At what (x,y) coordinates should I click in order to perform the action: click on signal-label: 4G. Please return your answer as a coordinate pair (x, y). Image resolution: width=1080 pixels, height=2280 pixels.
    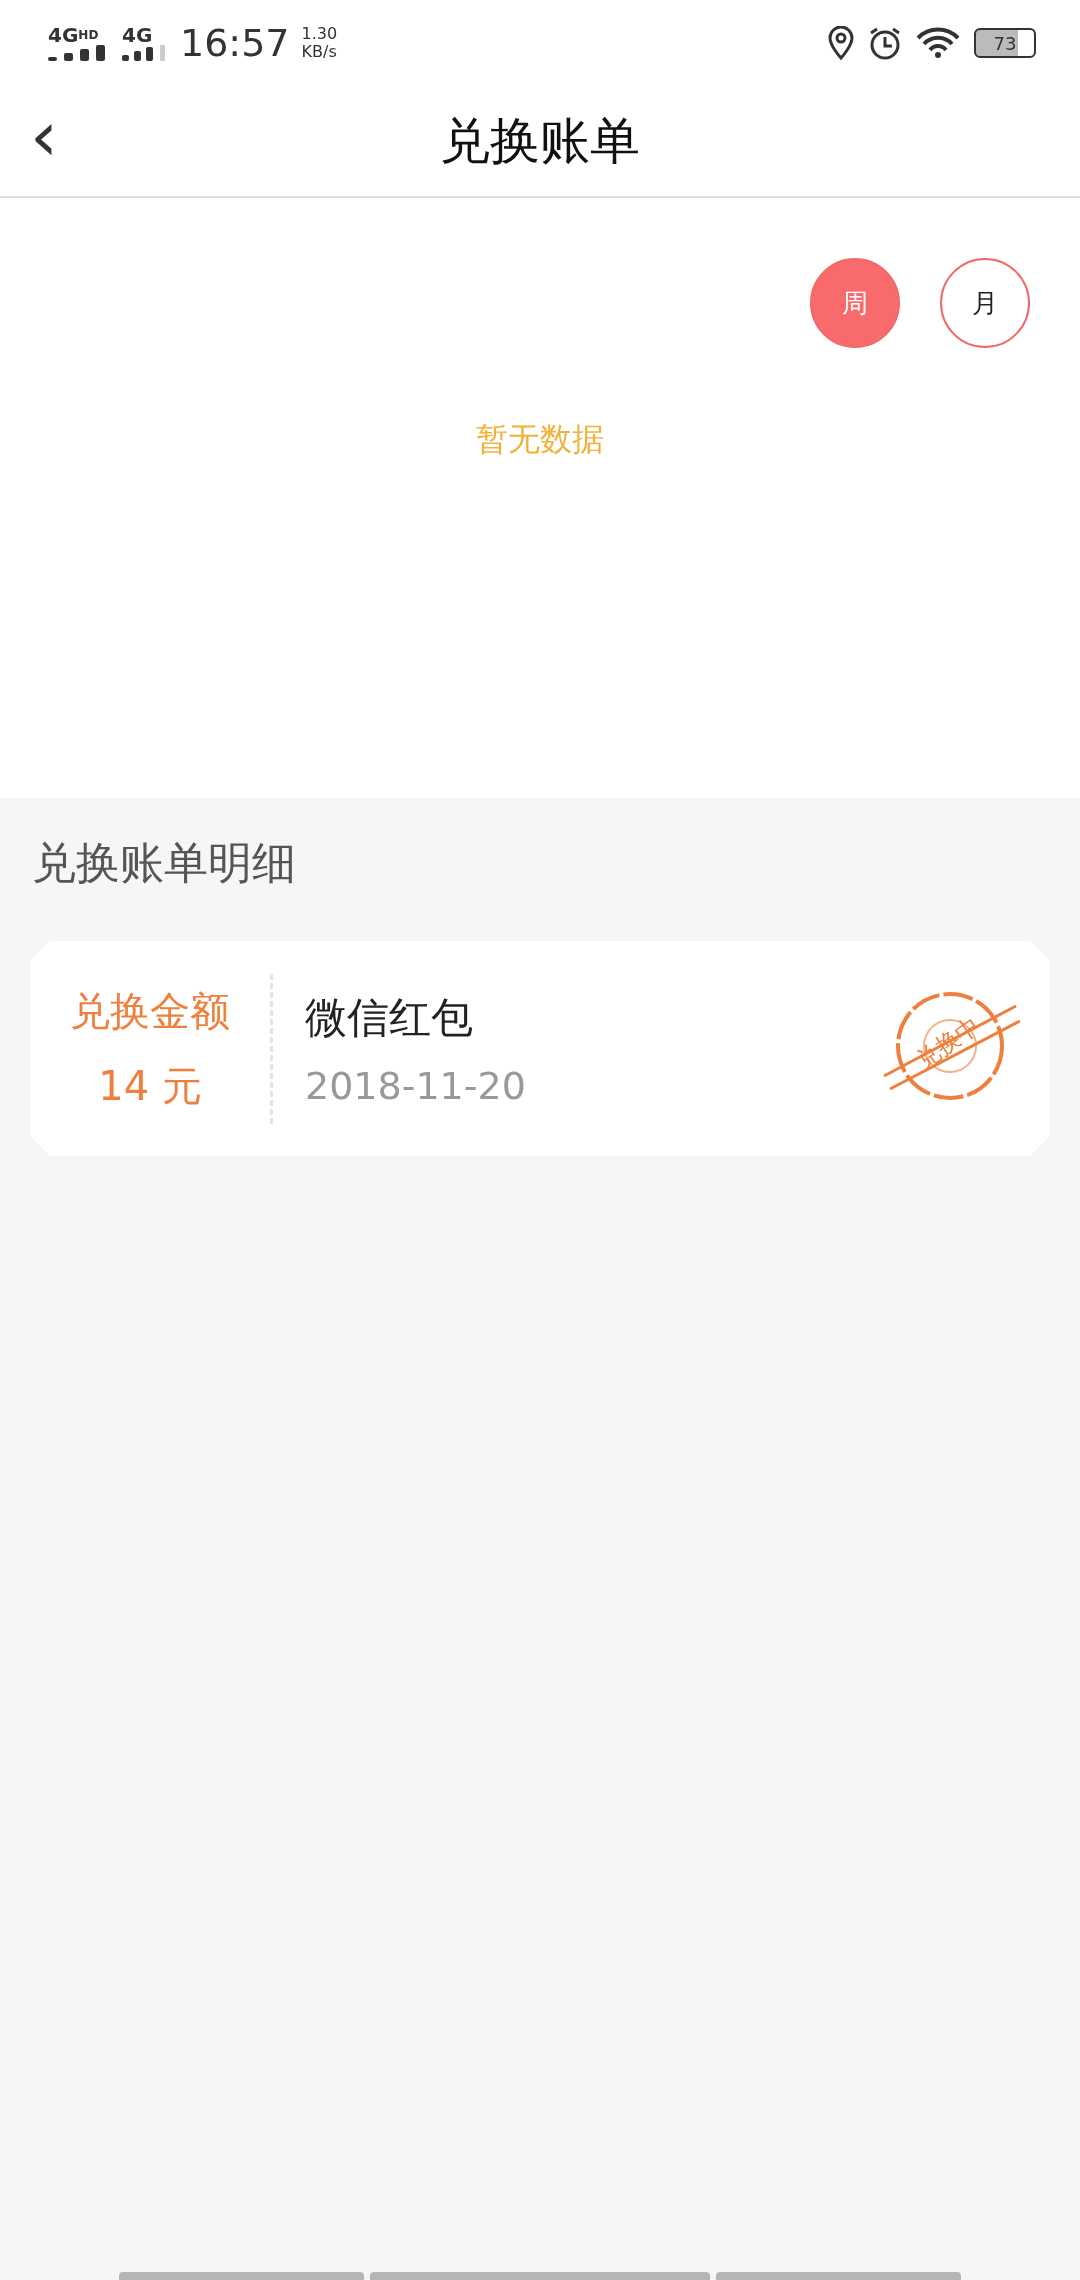
    Looking at the image, I should click on (137, 35).